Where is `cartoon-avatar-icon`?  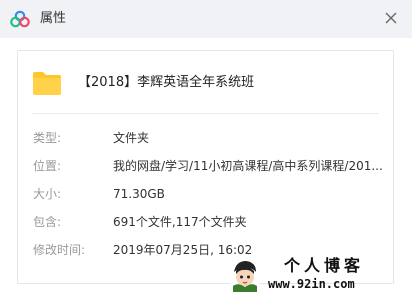 cartoon-avatar-icon is located at coordinates (245, 275).